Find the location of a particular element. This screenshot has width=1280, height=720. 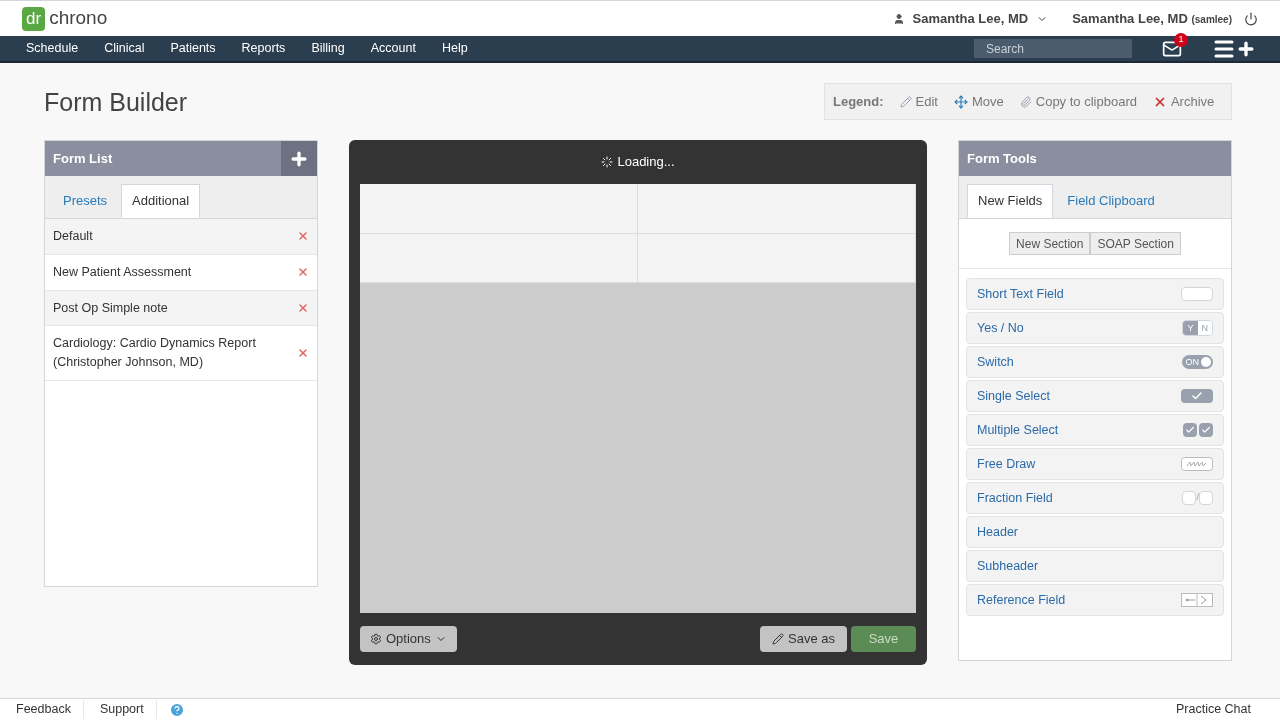

field-tool-item: Reference Field is located at coordinates (1095, 600).